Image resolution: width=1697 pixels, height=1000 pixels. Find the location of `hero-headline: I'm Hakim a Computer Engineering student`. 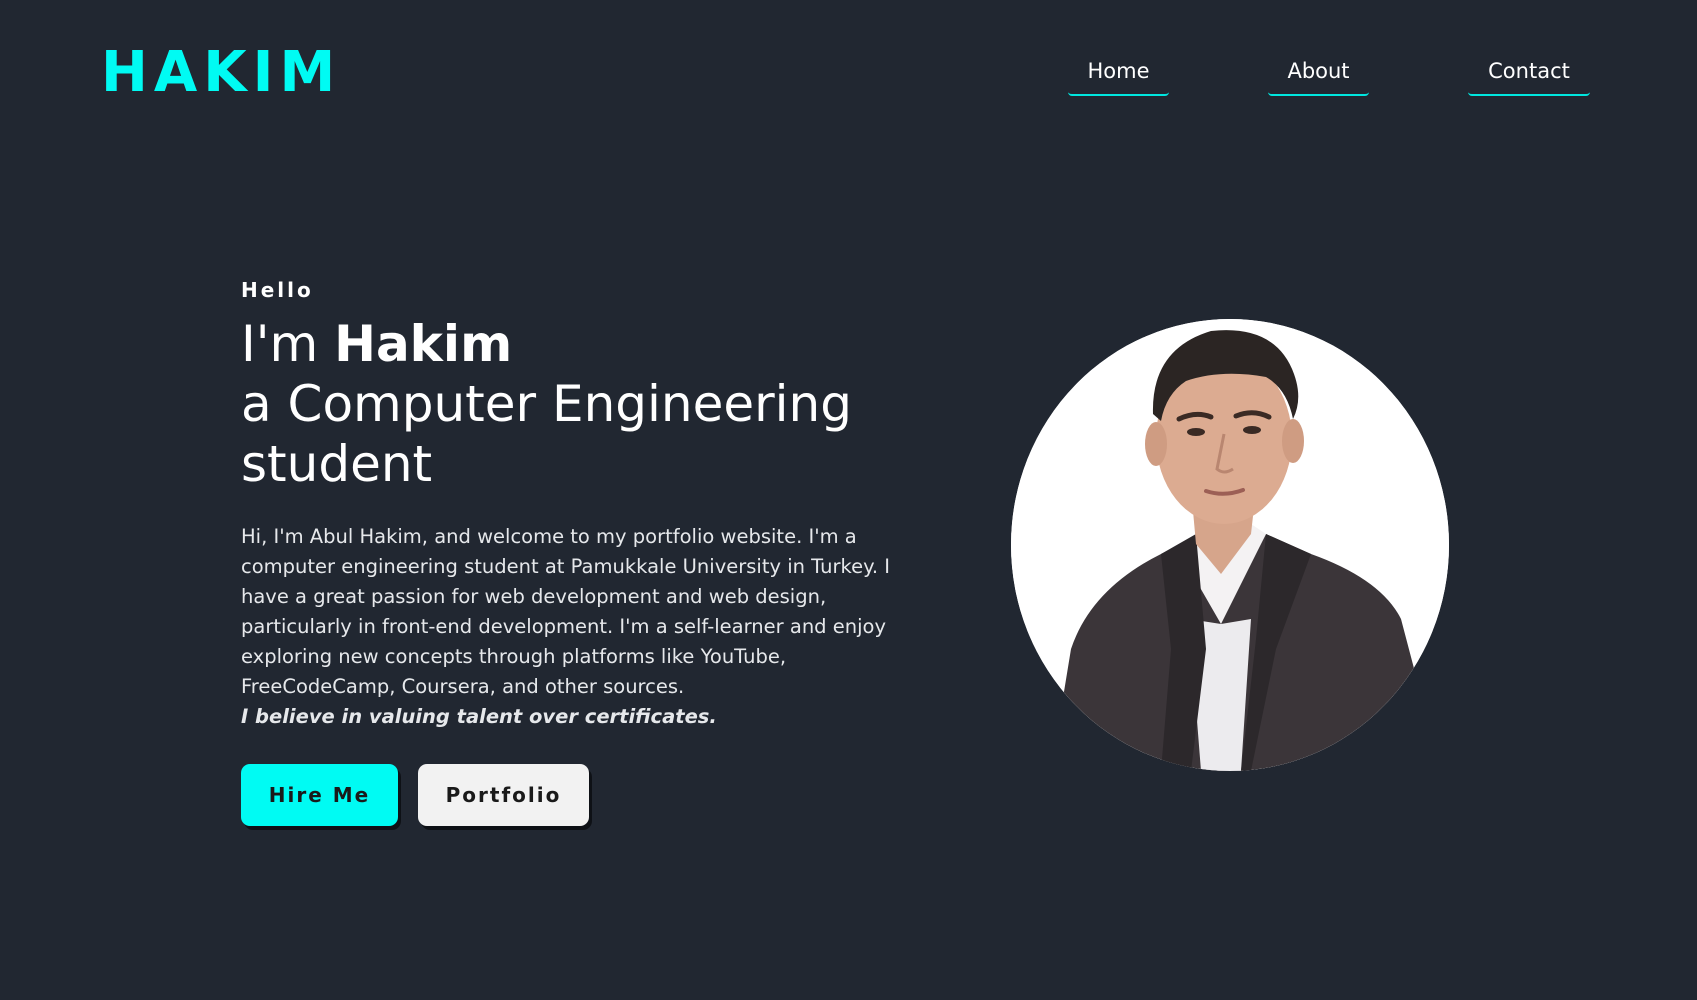

hero-headline: I'm Hakim a Computer Engineering student is located at coordinates (581, 404).